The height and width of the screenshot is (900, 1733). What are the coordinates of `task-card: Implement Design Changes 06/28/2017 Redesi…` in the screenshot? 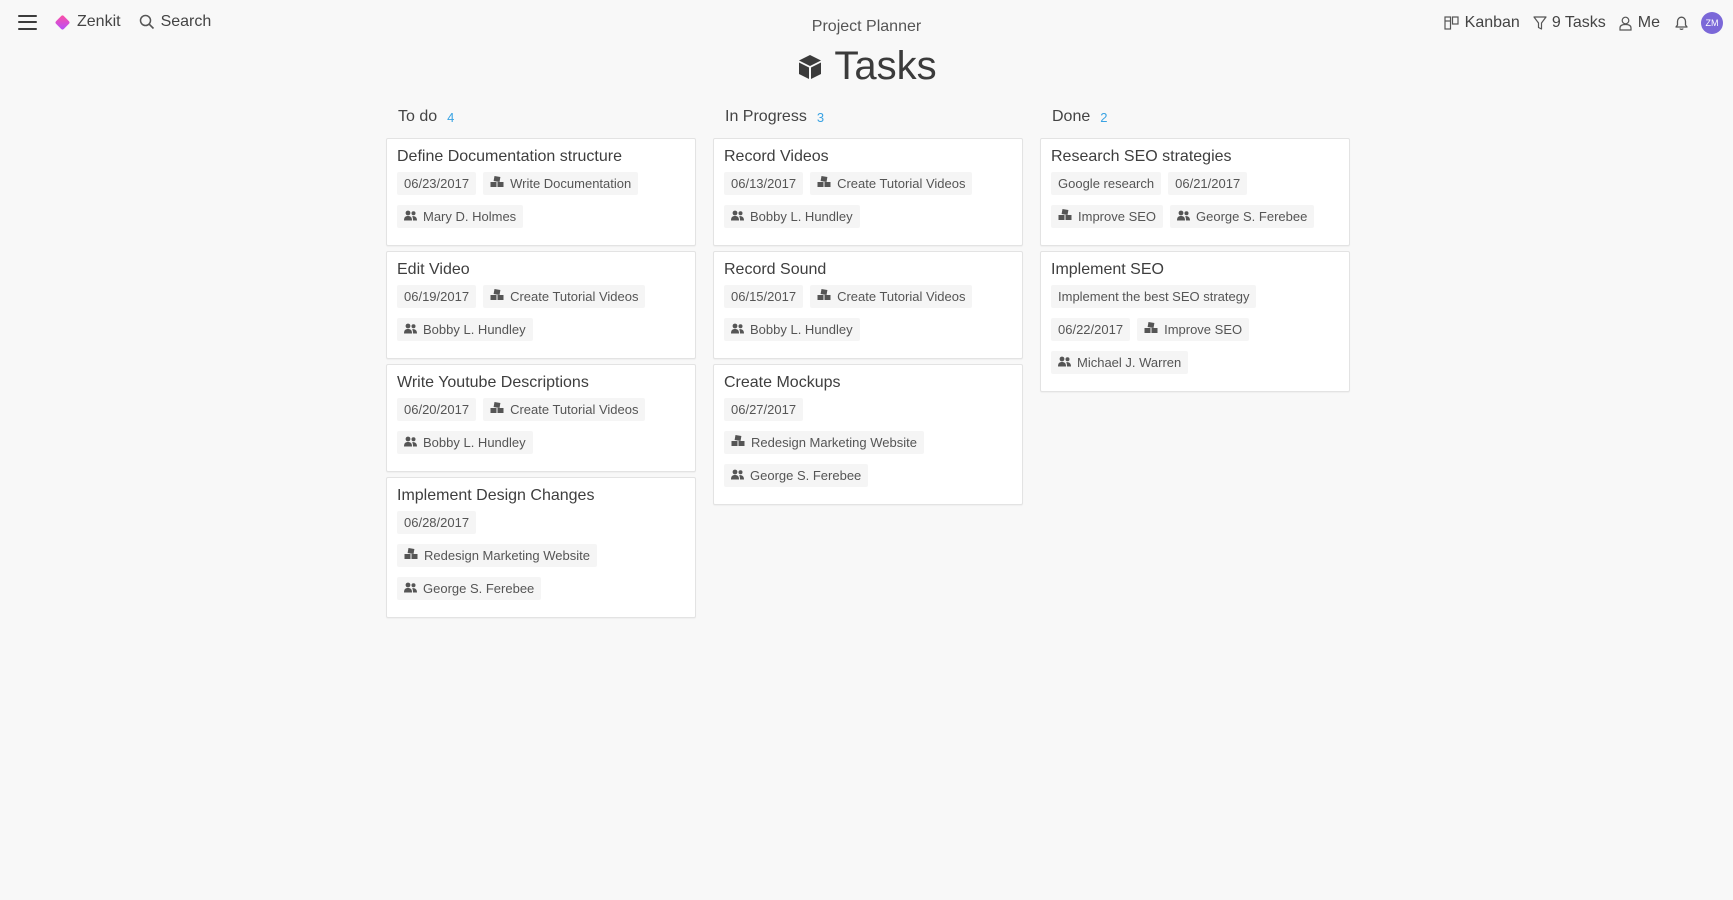 It's located at (541, 547).